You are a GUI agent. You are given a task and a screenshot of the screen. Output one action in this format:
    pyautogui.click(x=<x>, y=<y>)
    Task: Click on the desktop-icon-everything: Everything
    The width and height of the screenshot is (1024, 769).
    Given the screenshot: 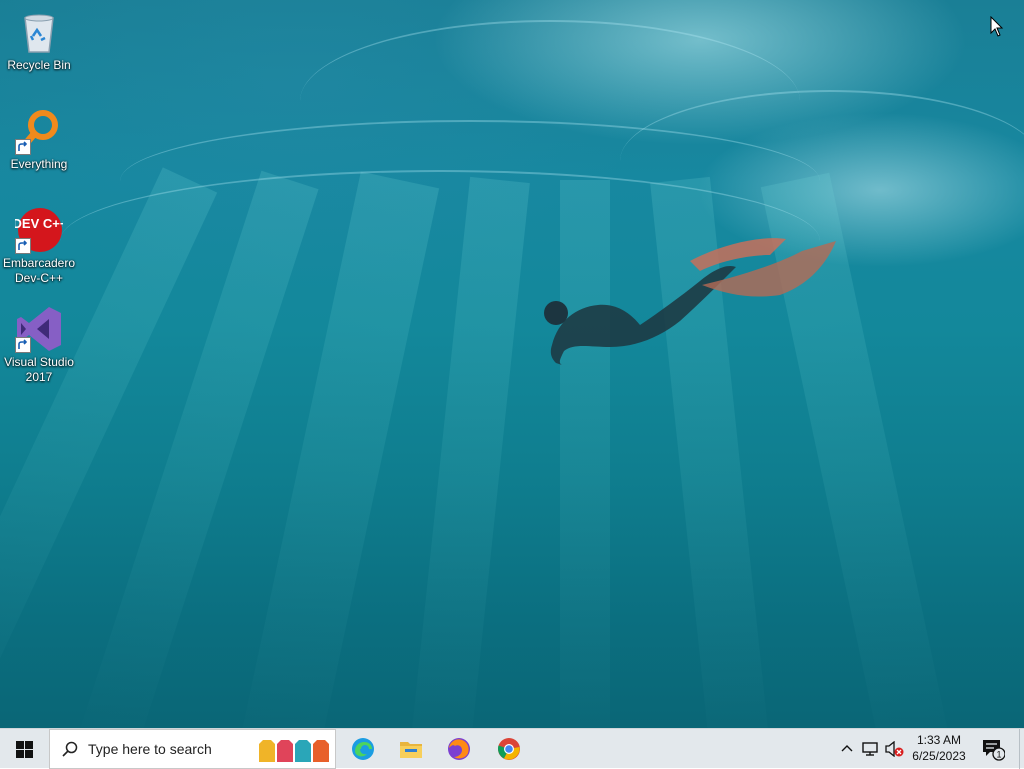 What is the action you would take?
    pyautogui.click(x=39, y=139)
    